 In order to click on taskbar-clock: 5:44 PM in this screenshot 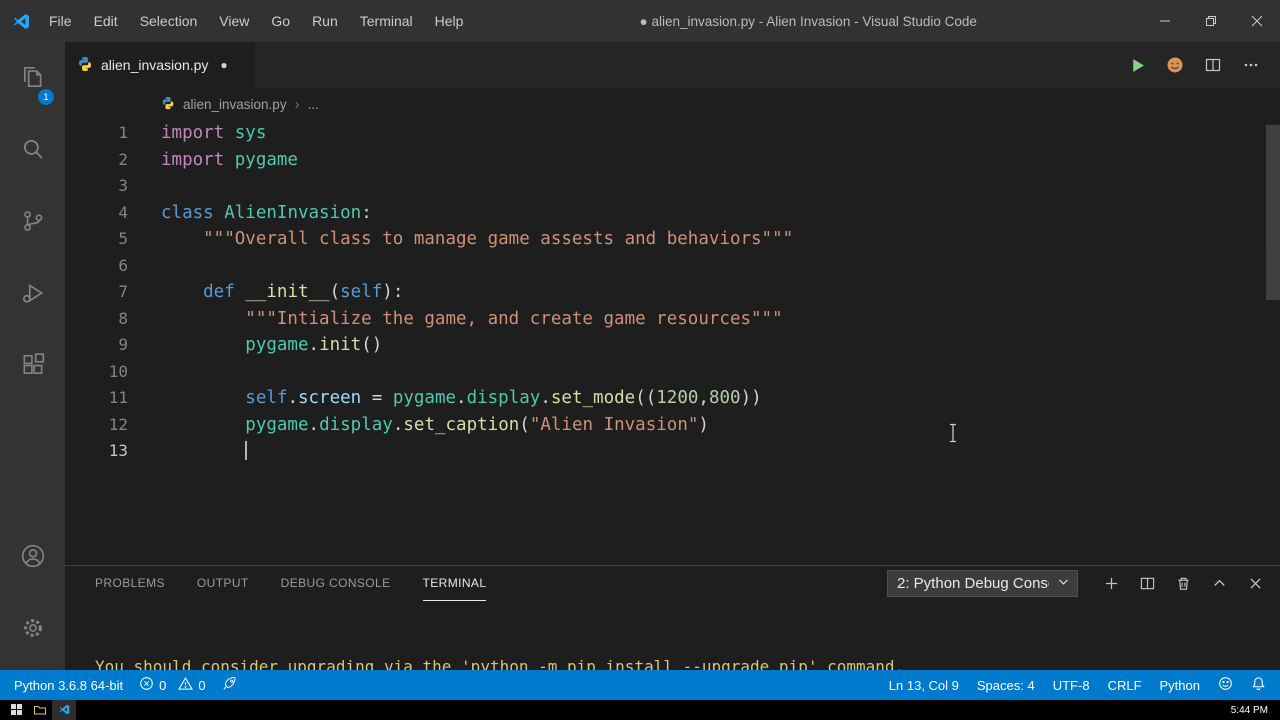, I will do `click(1253, 710)`.